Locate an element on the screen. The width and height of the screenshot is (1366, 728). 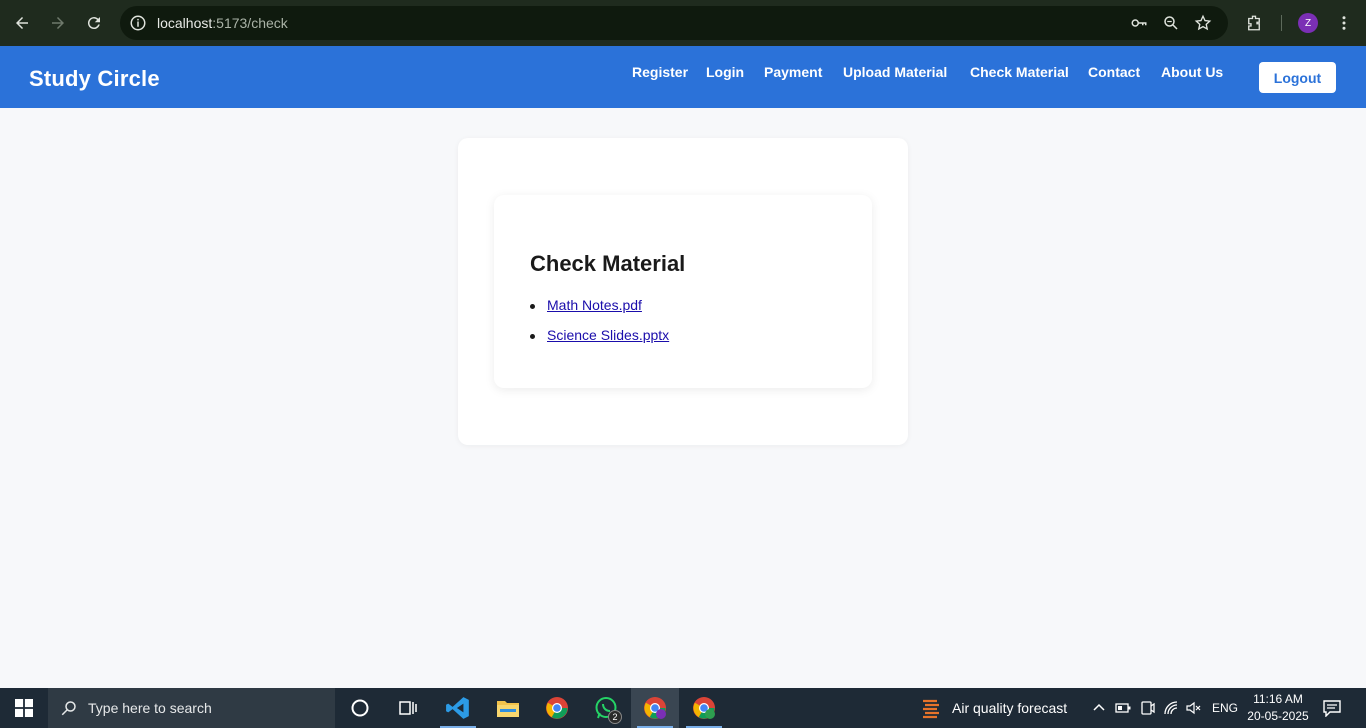
nav-login: Login is located at coordinates (725, 72).